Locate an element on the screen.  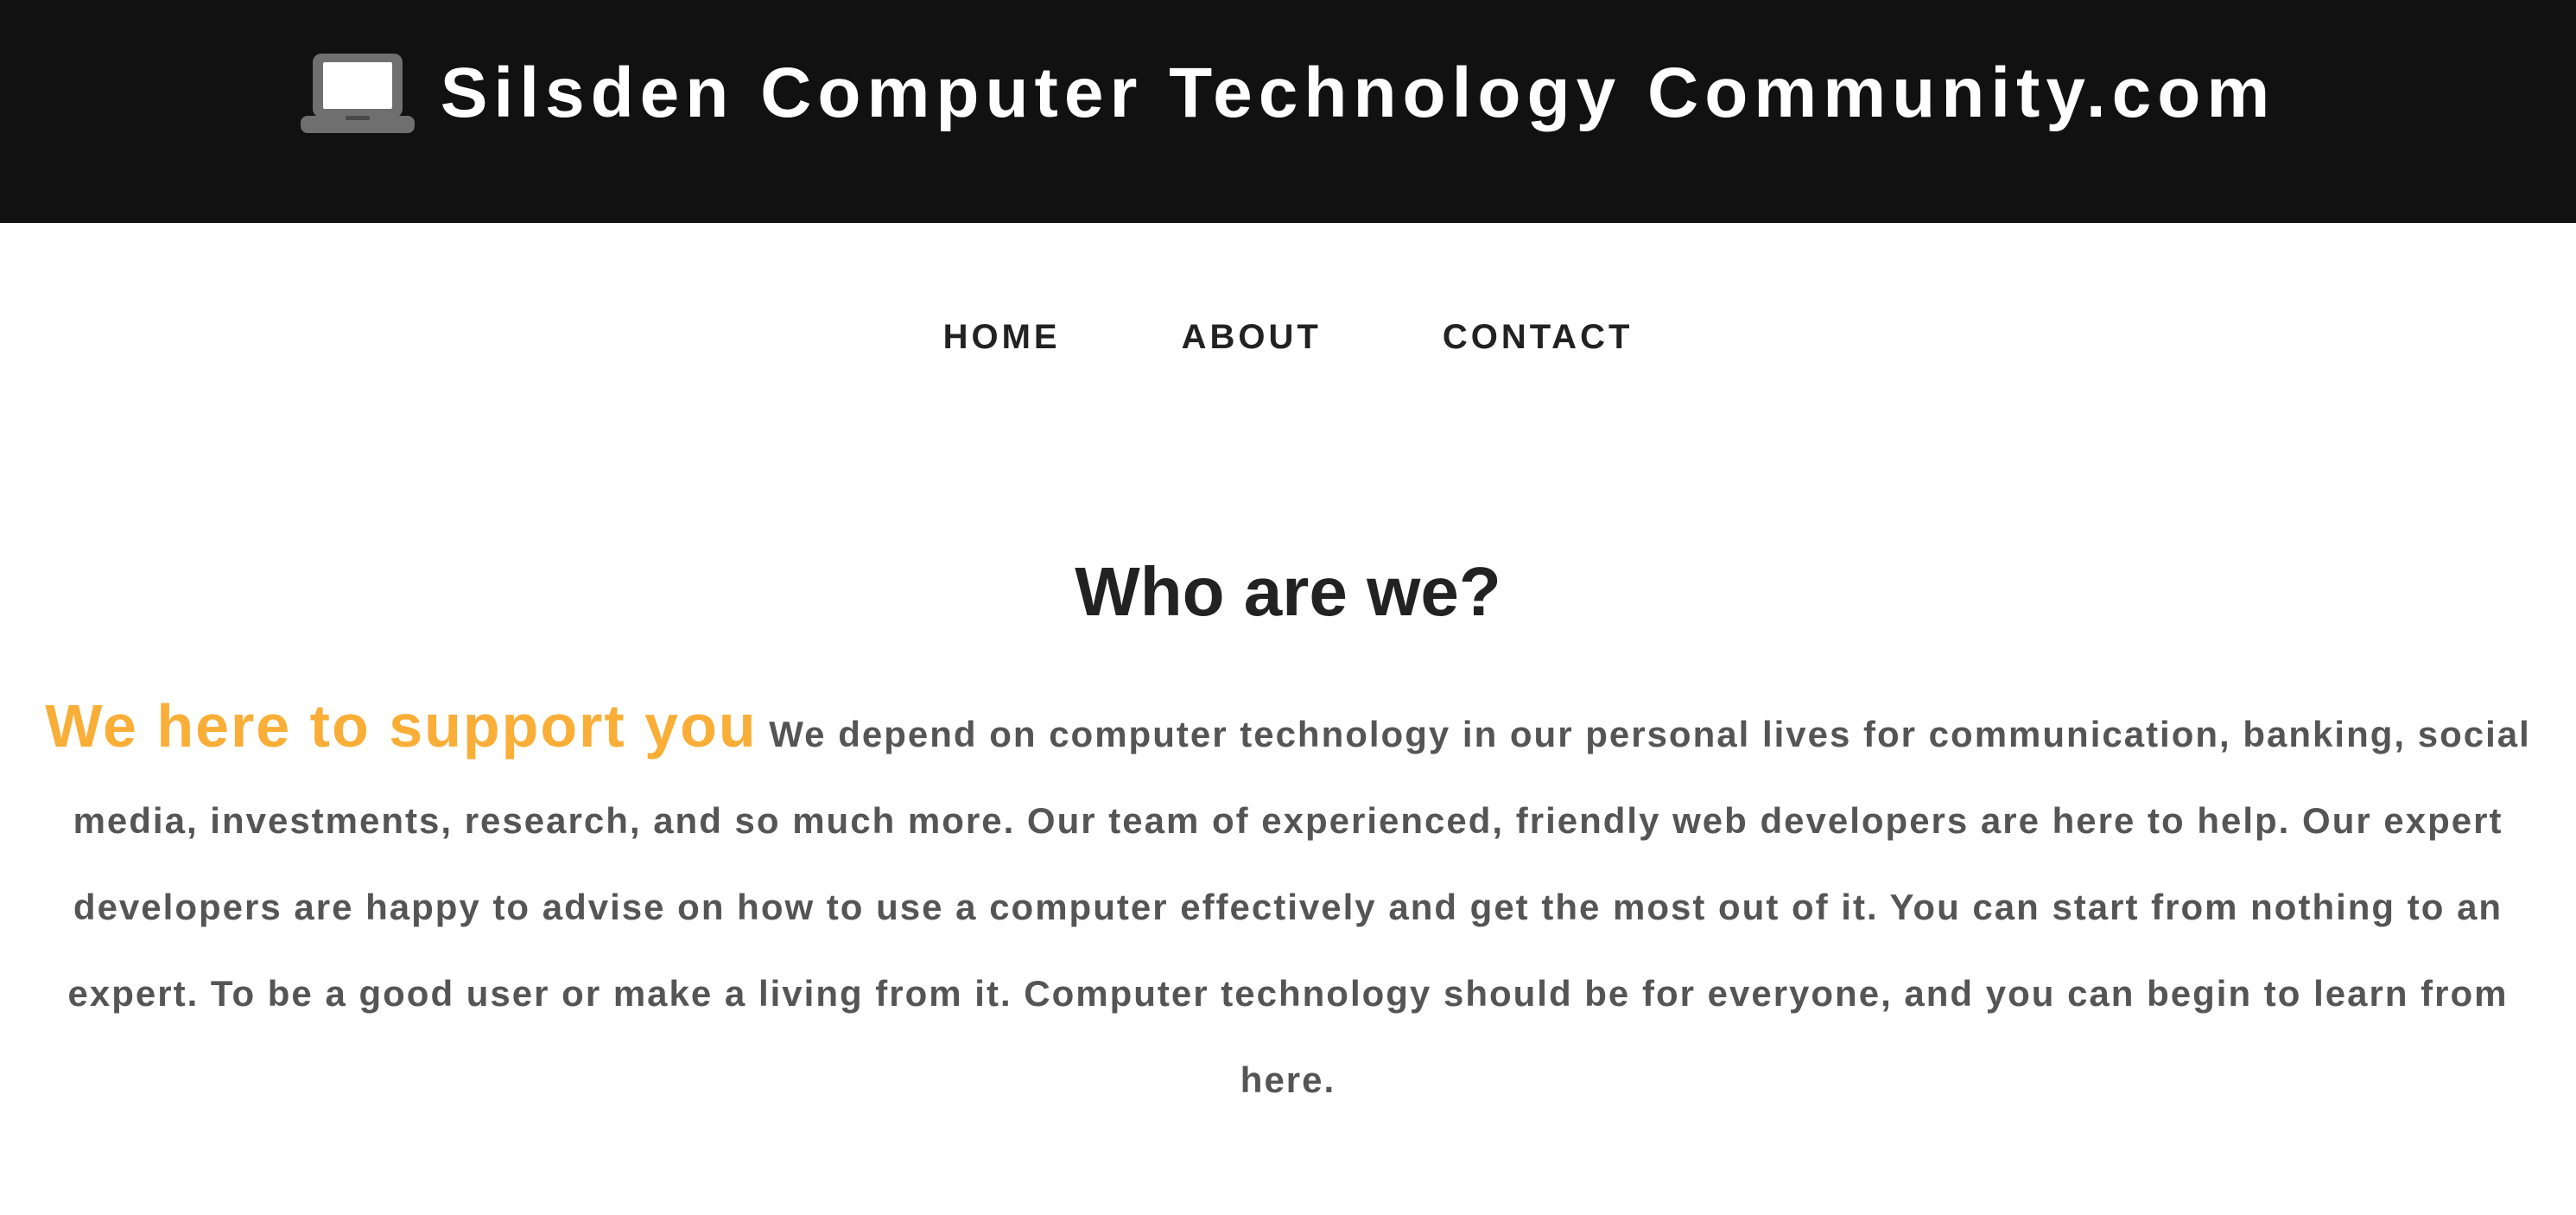
nav-home-link: HOME is located at coordinates (1002, 337).